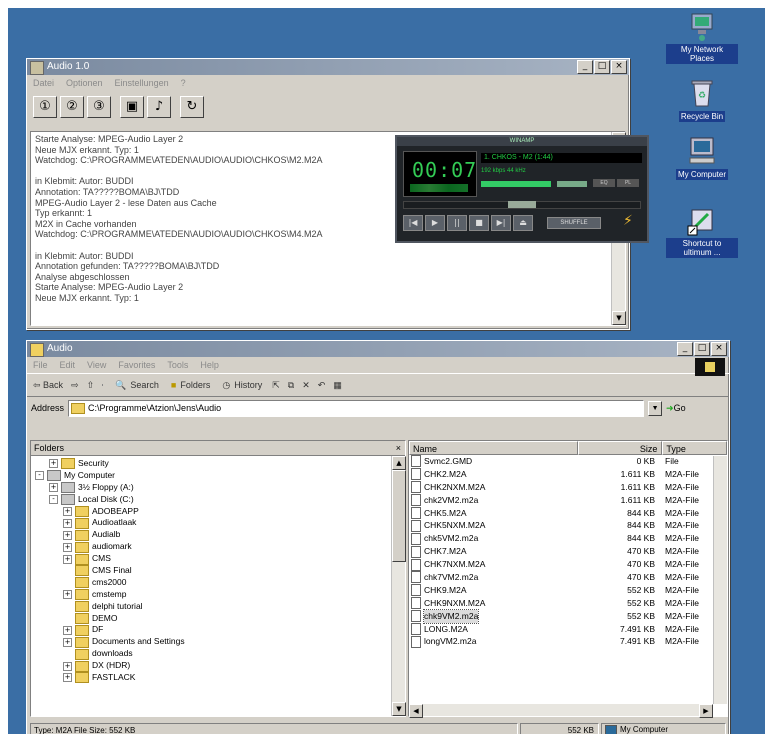 This screenshot has height=742, width=773. I want to click on tree-item: CMS Final, so click(220, 571).